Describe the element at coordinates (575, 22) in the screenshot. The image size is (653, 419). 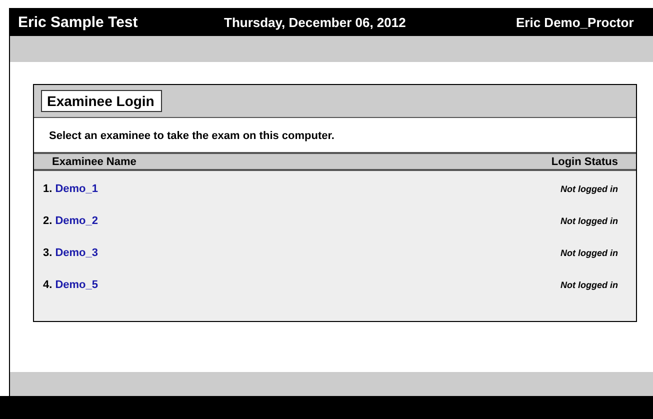
I see `user-name: Eric Demo_Proctor` at that location.